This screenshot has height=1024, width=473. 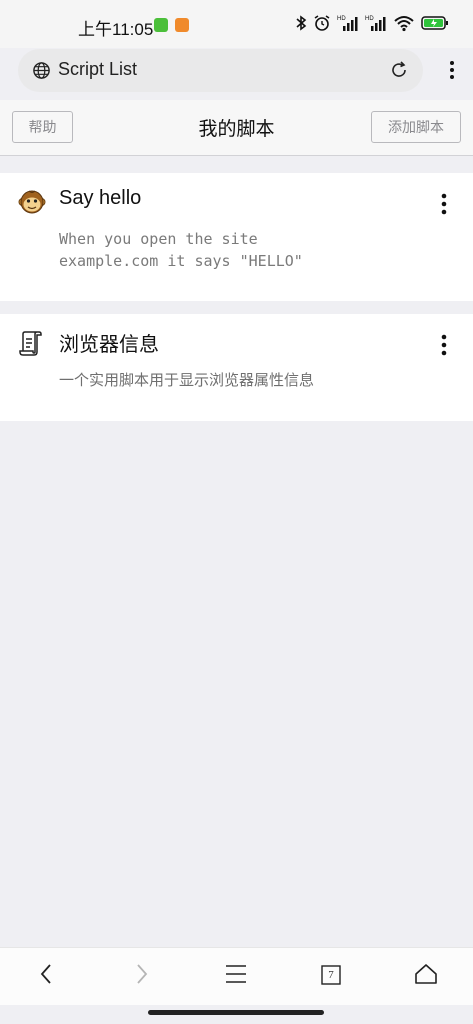 What do you see at coordinates (32, 202) in the screenshot?
I see `monkey-icon` at bounding box center [32, 202].